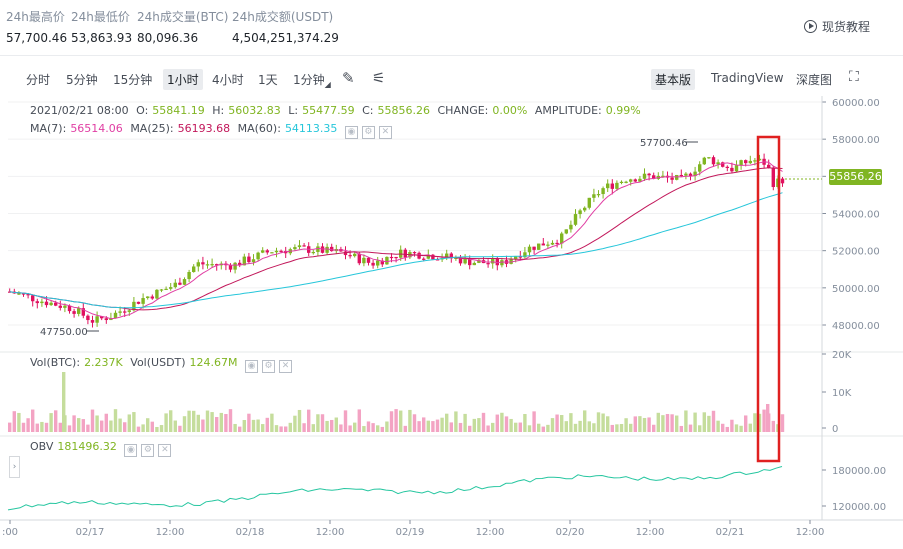  Describe the element at coordinates (268, 79) in the screenshot. I see `timeframe-1d: 1天` at that location.